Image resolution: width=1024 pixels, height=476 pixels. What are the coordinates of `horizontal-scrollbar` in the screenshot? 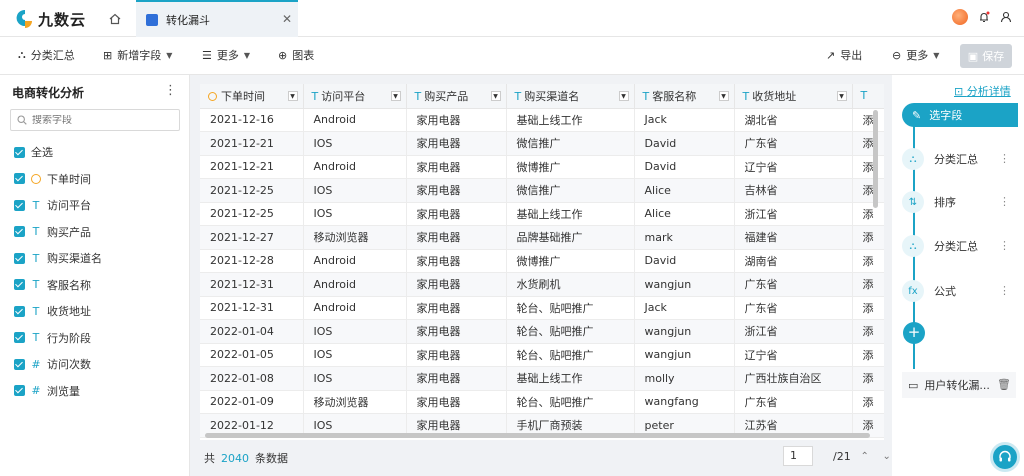 It's located at (537, 435).